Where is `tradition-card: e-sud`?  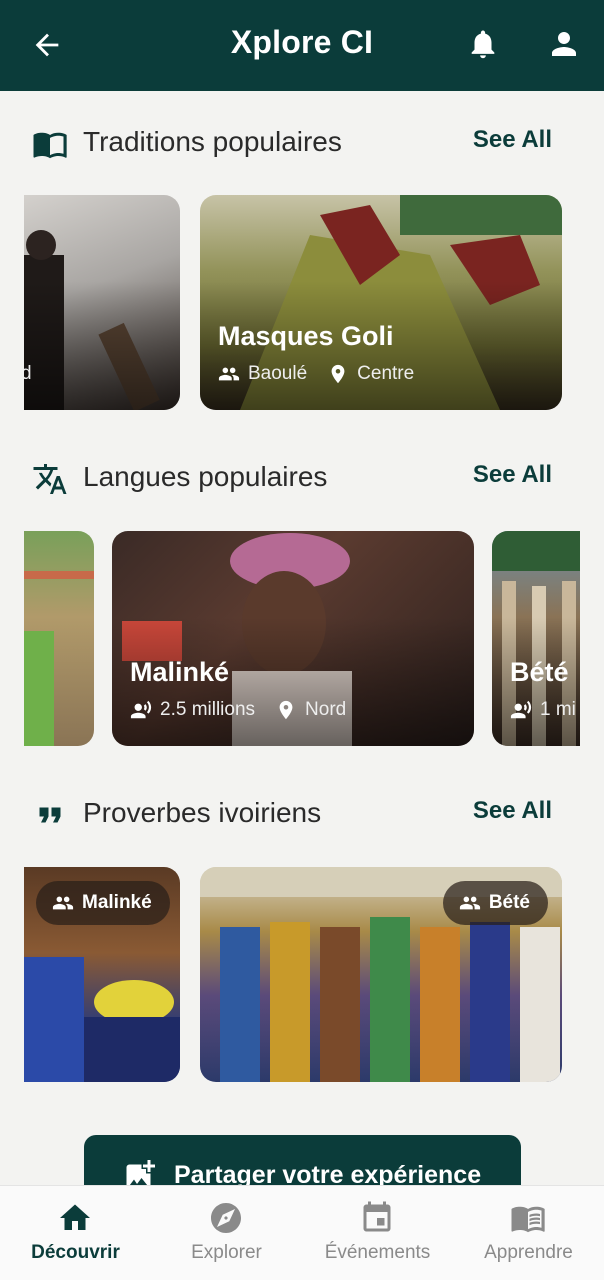
tradition-card: e-sud is located at coordinates (102, 302).